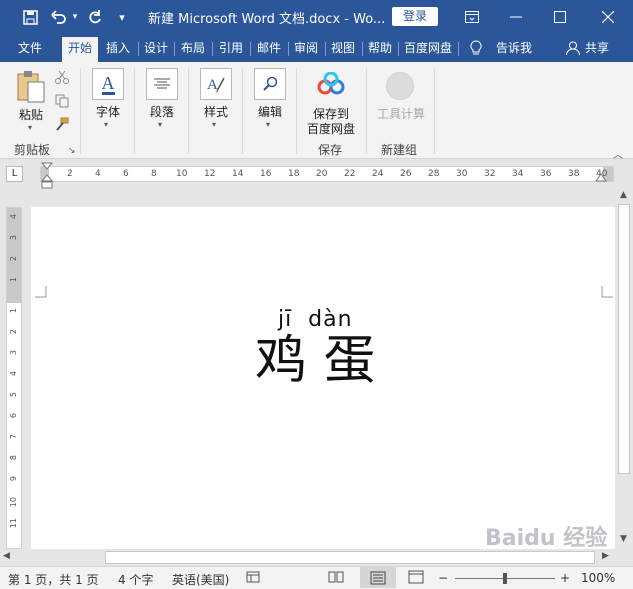 The width and height of the screenshot is (633, 589). I want to click on tab-references: 引用, so click(231, 48).